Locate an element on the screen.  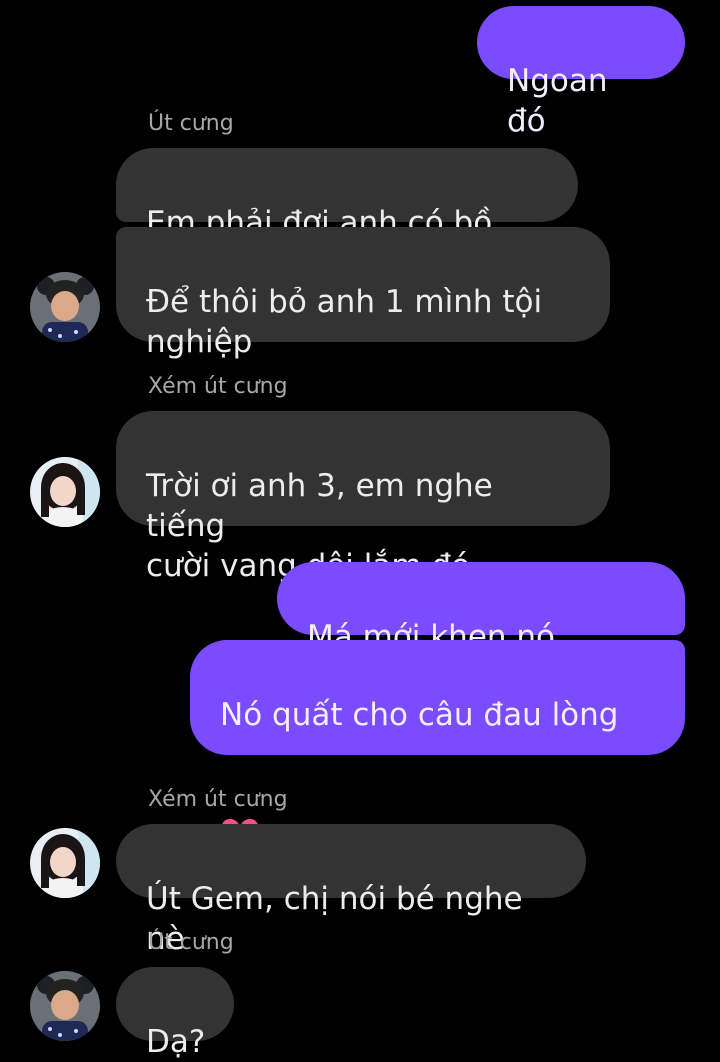
message-bubble-incoming: Út Gem, chị nói bé nghe nè is located at coordinates (351, 890).